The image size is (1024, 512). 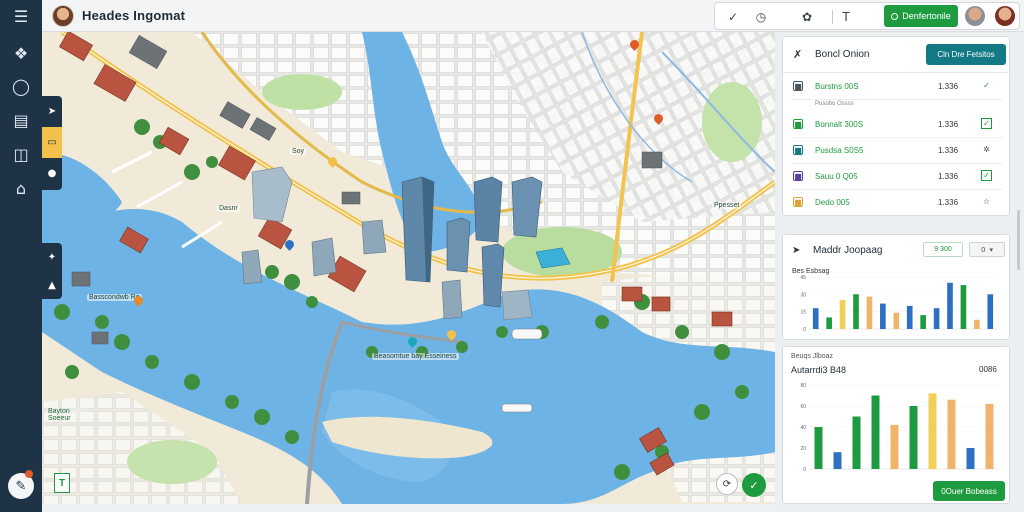 I want to click on book-icon: ◫, so click(x=21, y=154).